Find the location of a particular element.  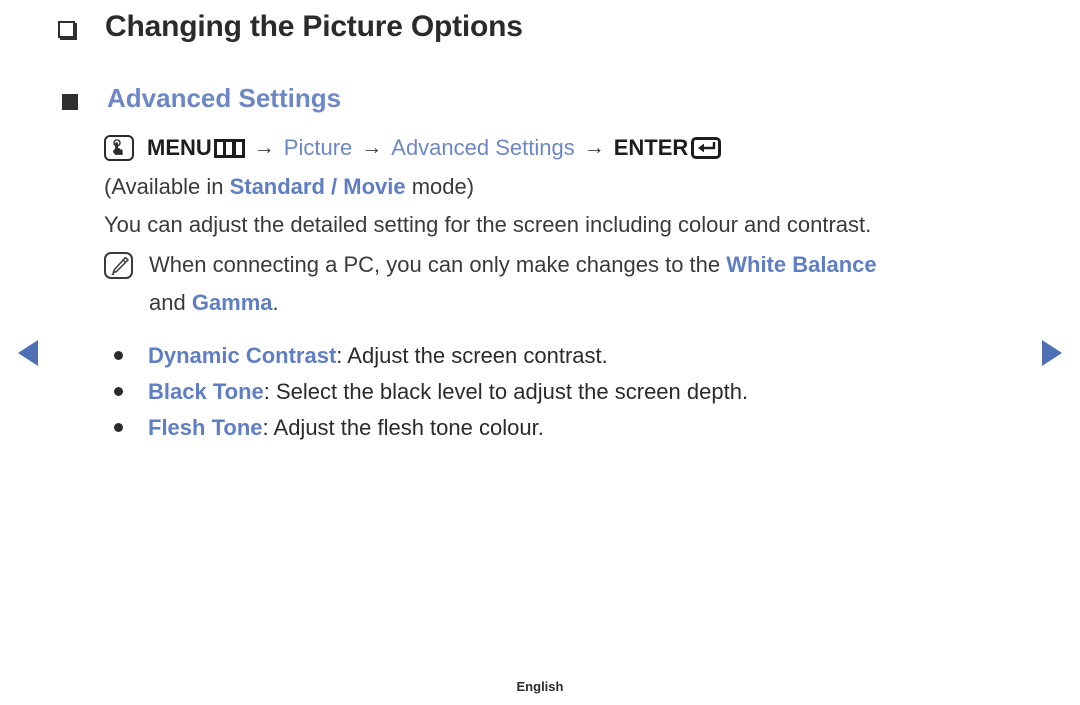

option-name: Black Tone is located at coordinates (206, 391).